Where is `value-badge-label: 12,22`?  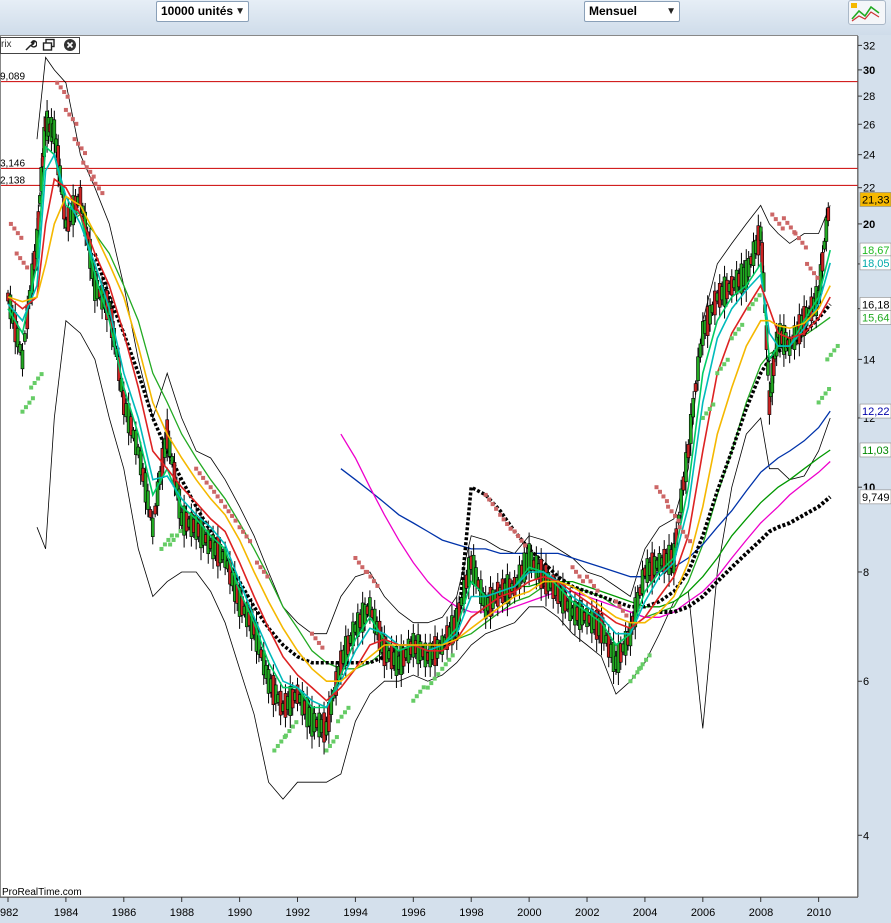 value-badge-label: 12,22 is located at coordinates (876, 412).